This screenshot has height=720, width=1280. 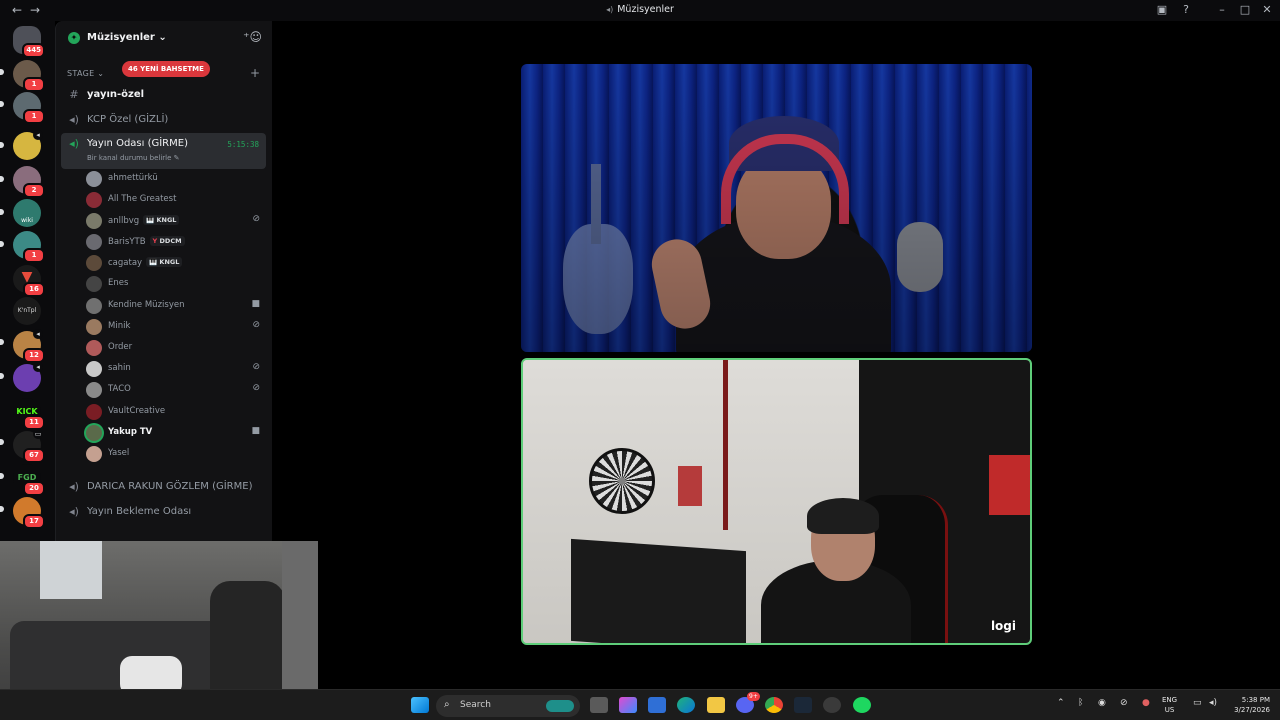 What do you see at coordinates (29, 414) in the screenshot?
I see `server-icon: KICK 11` at bounding box center [29, 414].